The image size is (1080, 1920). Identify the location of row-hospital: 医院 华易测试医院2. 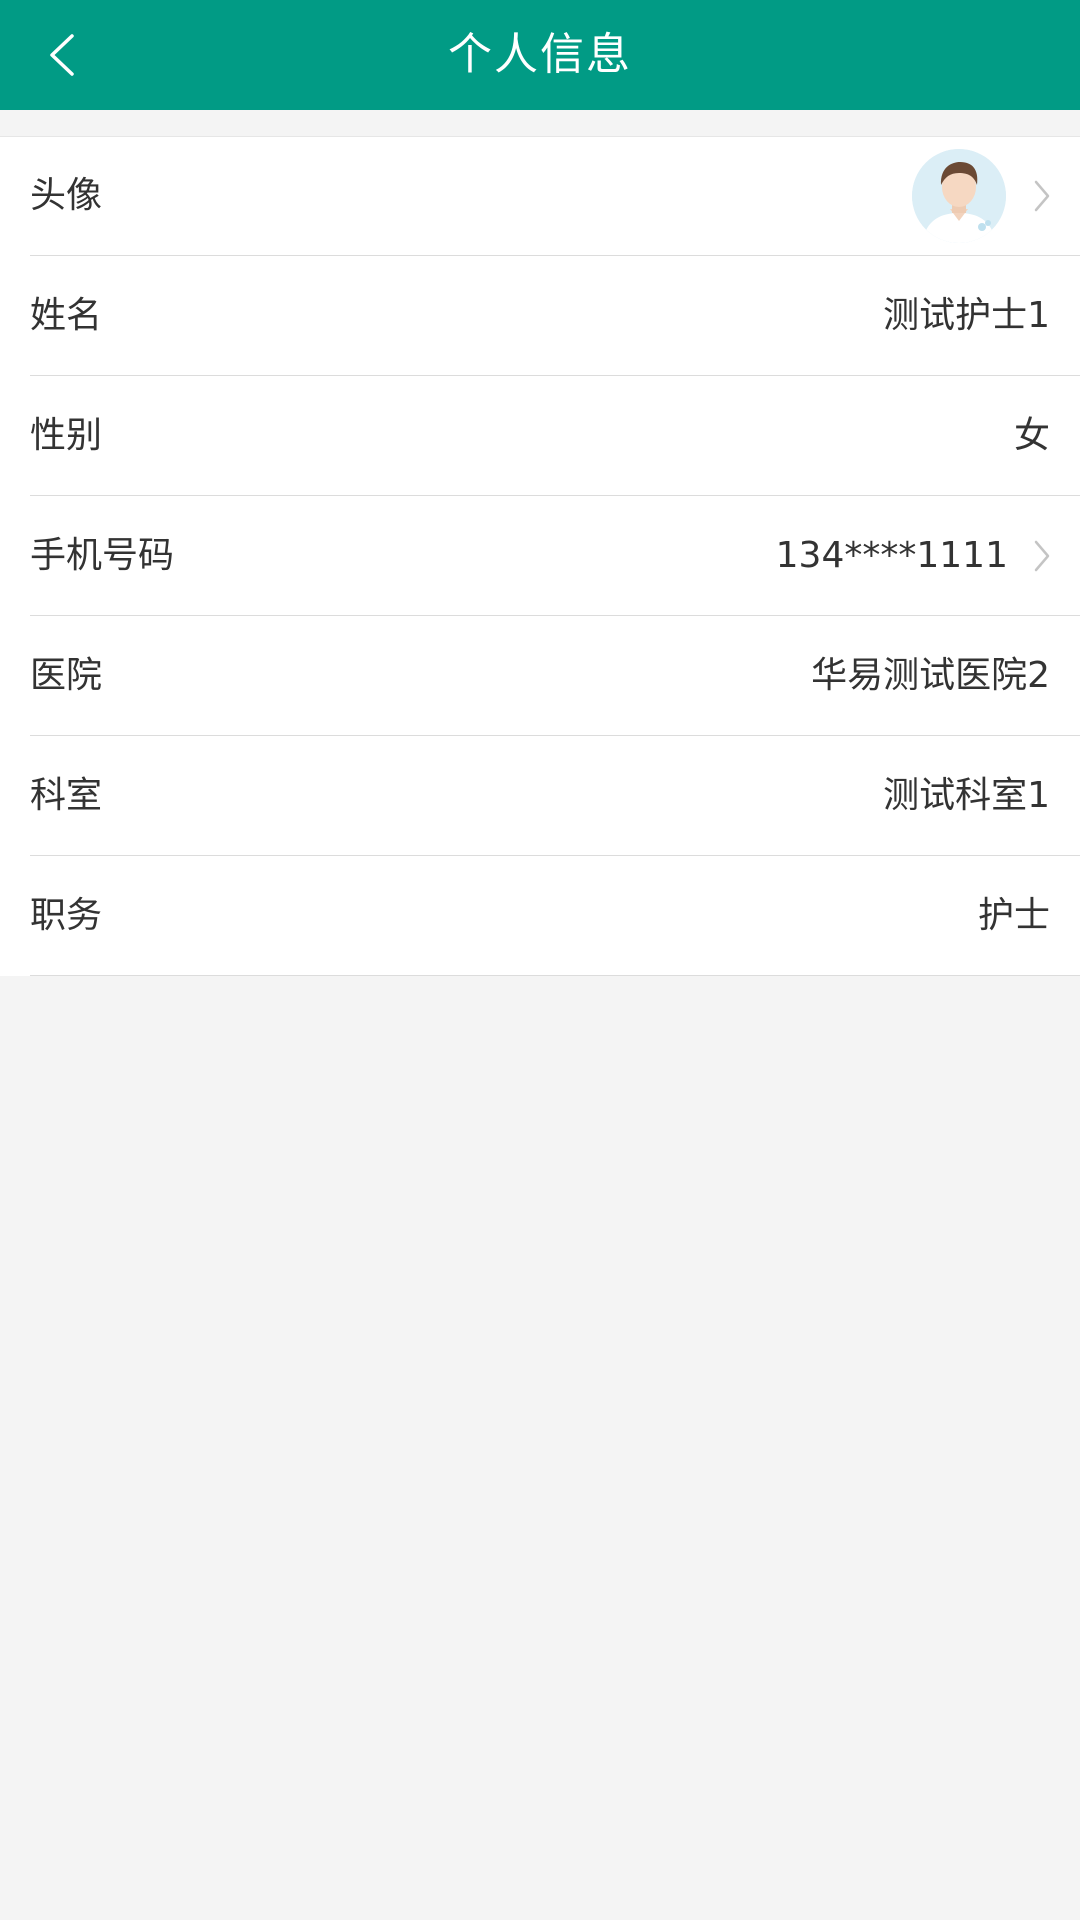
(540, 676).